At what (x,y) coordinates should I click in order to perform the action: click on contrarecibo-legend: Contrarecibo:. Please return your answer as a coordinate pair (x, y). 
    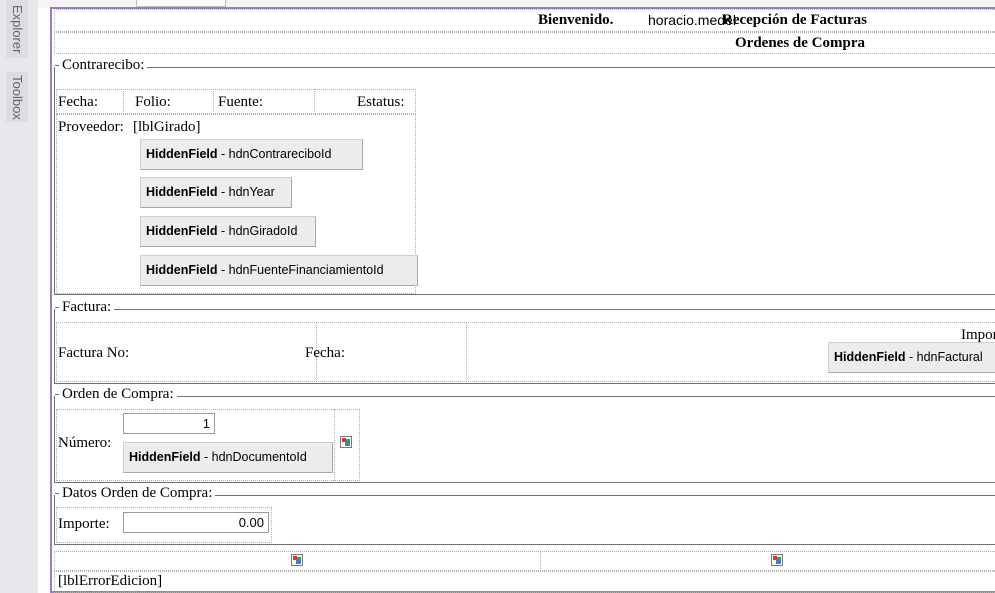
    Looking at the image, I should click on (101, 65).